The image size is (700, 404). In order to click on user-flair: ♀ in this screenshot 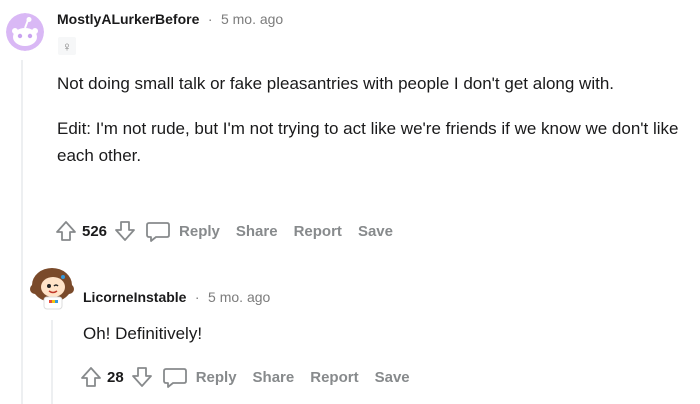, I will do `click(67, 46)`.